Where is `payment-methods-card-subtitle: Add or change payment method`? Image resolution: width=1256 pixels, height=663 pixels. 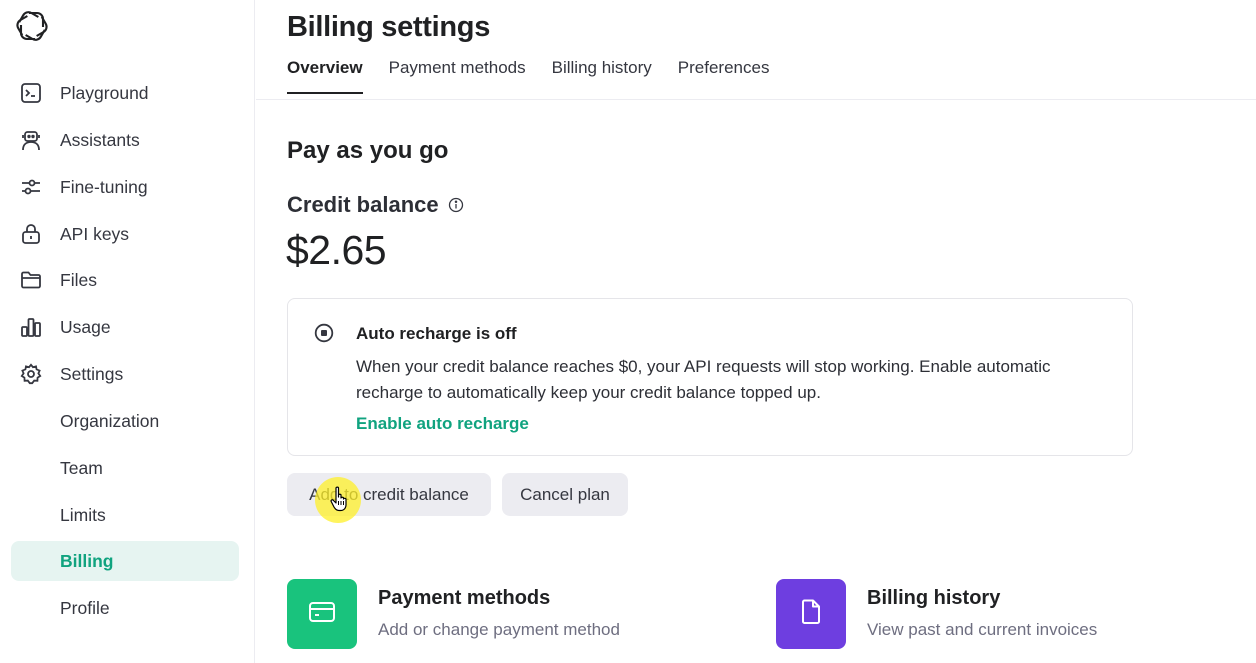 payment-methods-card-subtitle: Add or change payment method is located at coordinates (499, 629).